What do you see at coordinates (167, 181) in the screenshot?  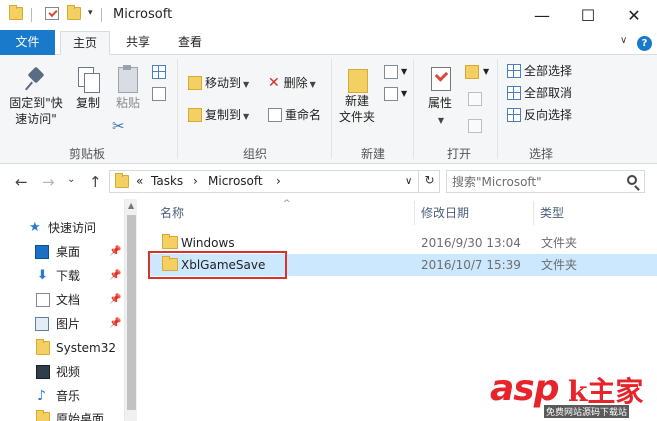 I see `breadcrumb-tasks: Tasks` at bounding box center [167, 181].